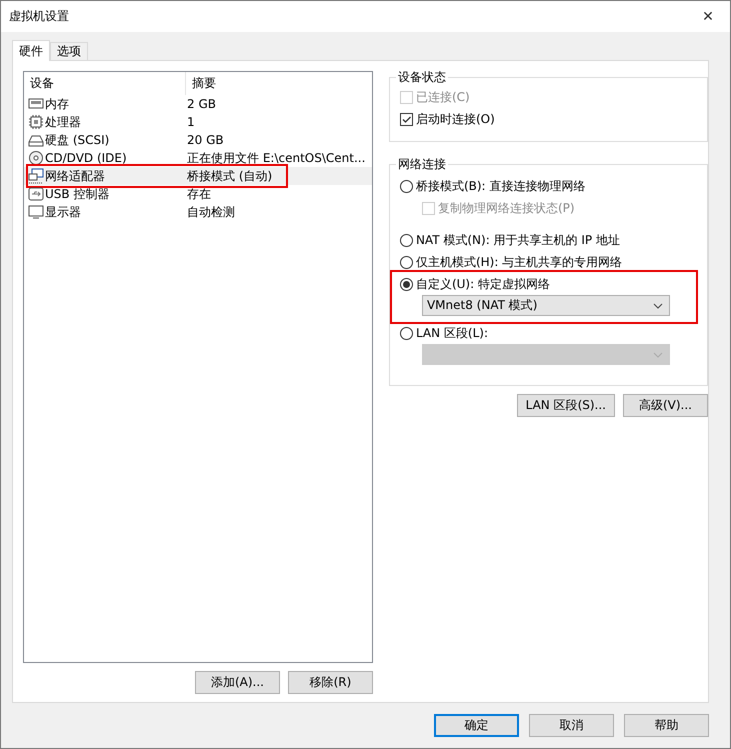  Describe the element at coordinates (36, 212) in the screenshot. I see `monitor-icon` at that location.